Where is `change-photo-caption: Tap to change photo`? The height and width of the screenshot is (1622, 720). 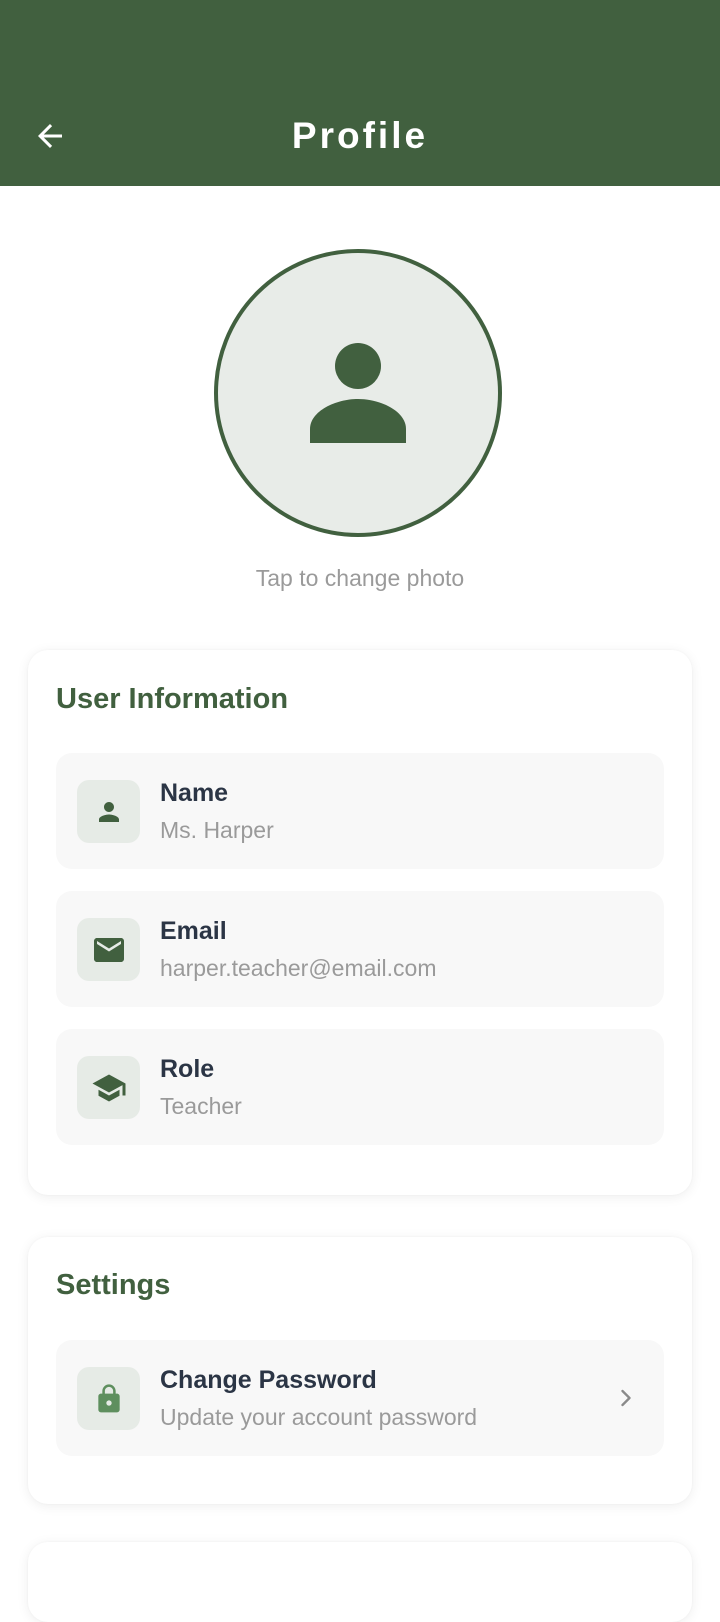
change-photo-caption: Tap to change photo is located at coordinates (360, 578).